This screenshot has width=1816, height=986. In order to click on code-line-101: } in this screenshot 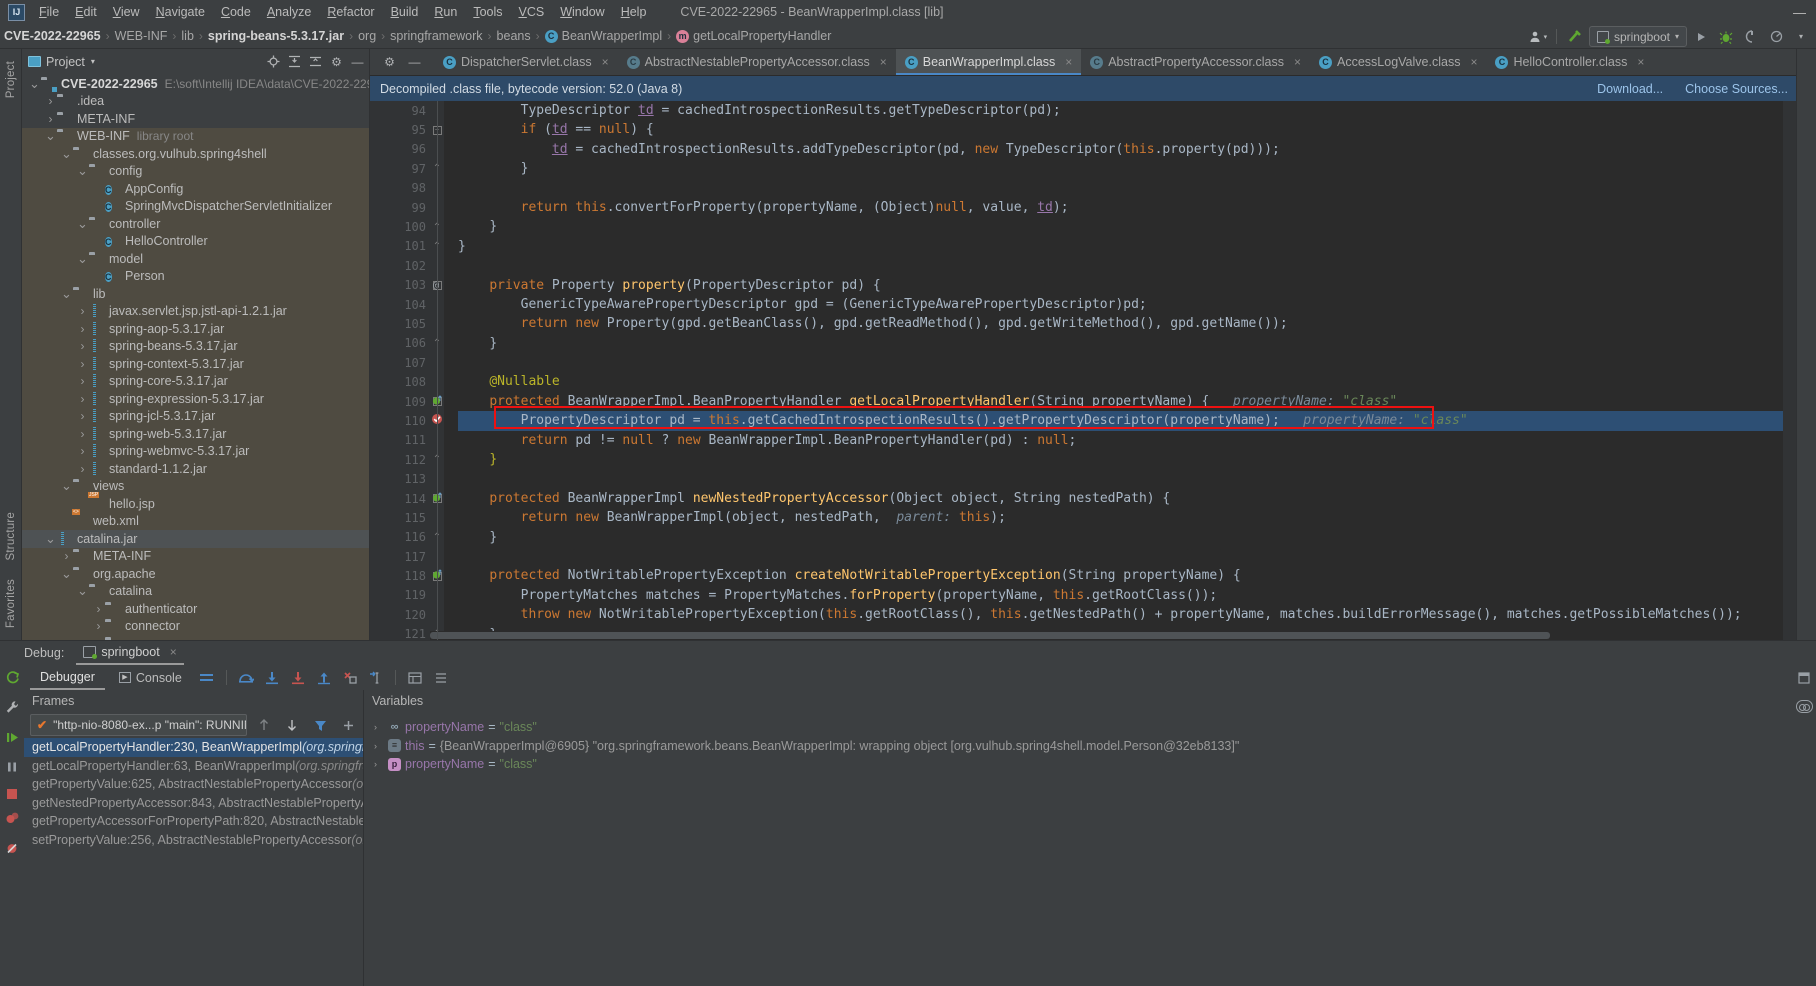, I will do `click(1120, 246)`.